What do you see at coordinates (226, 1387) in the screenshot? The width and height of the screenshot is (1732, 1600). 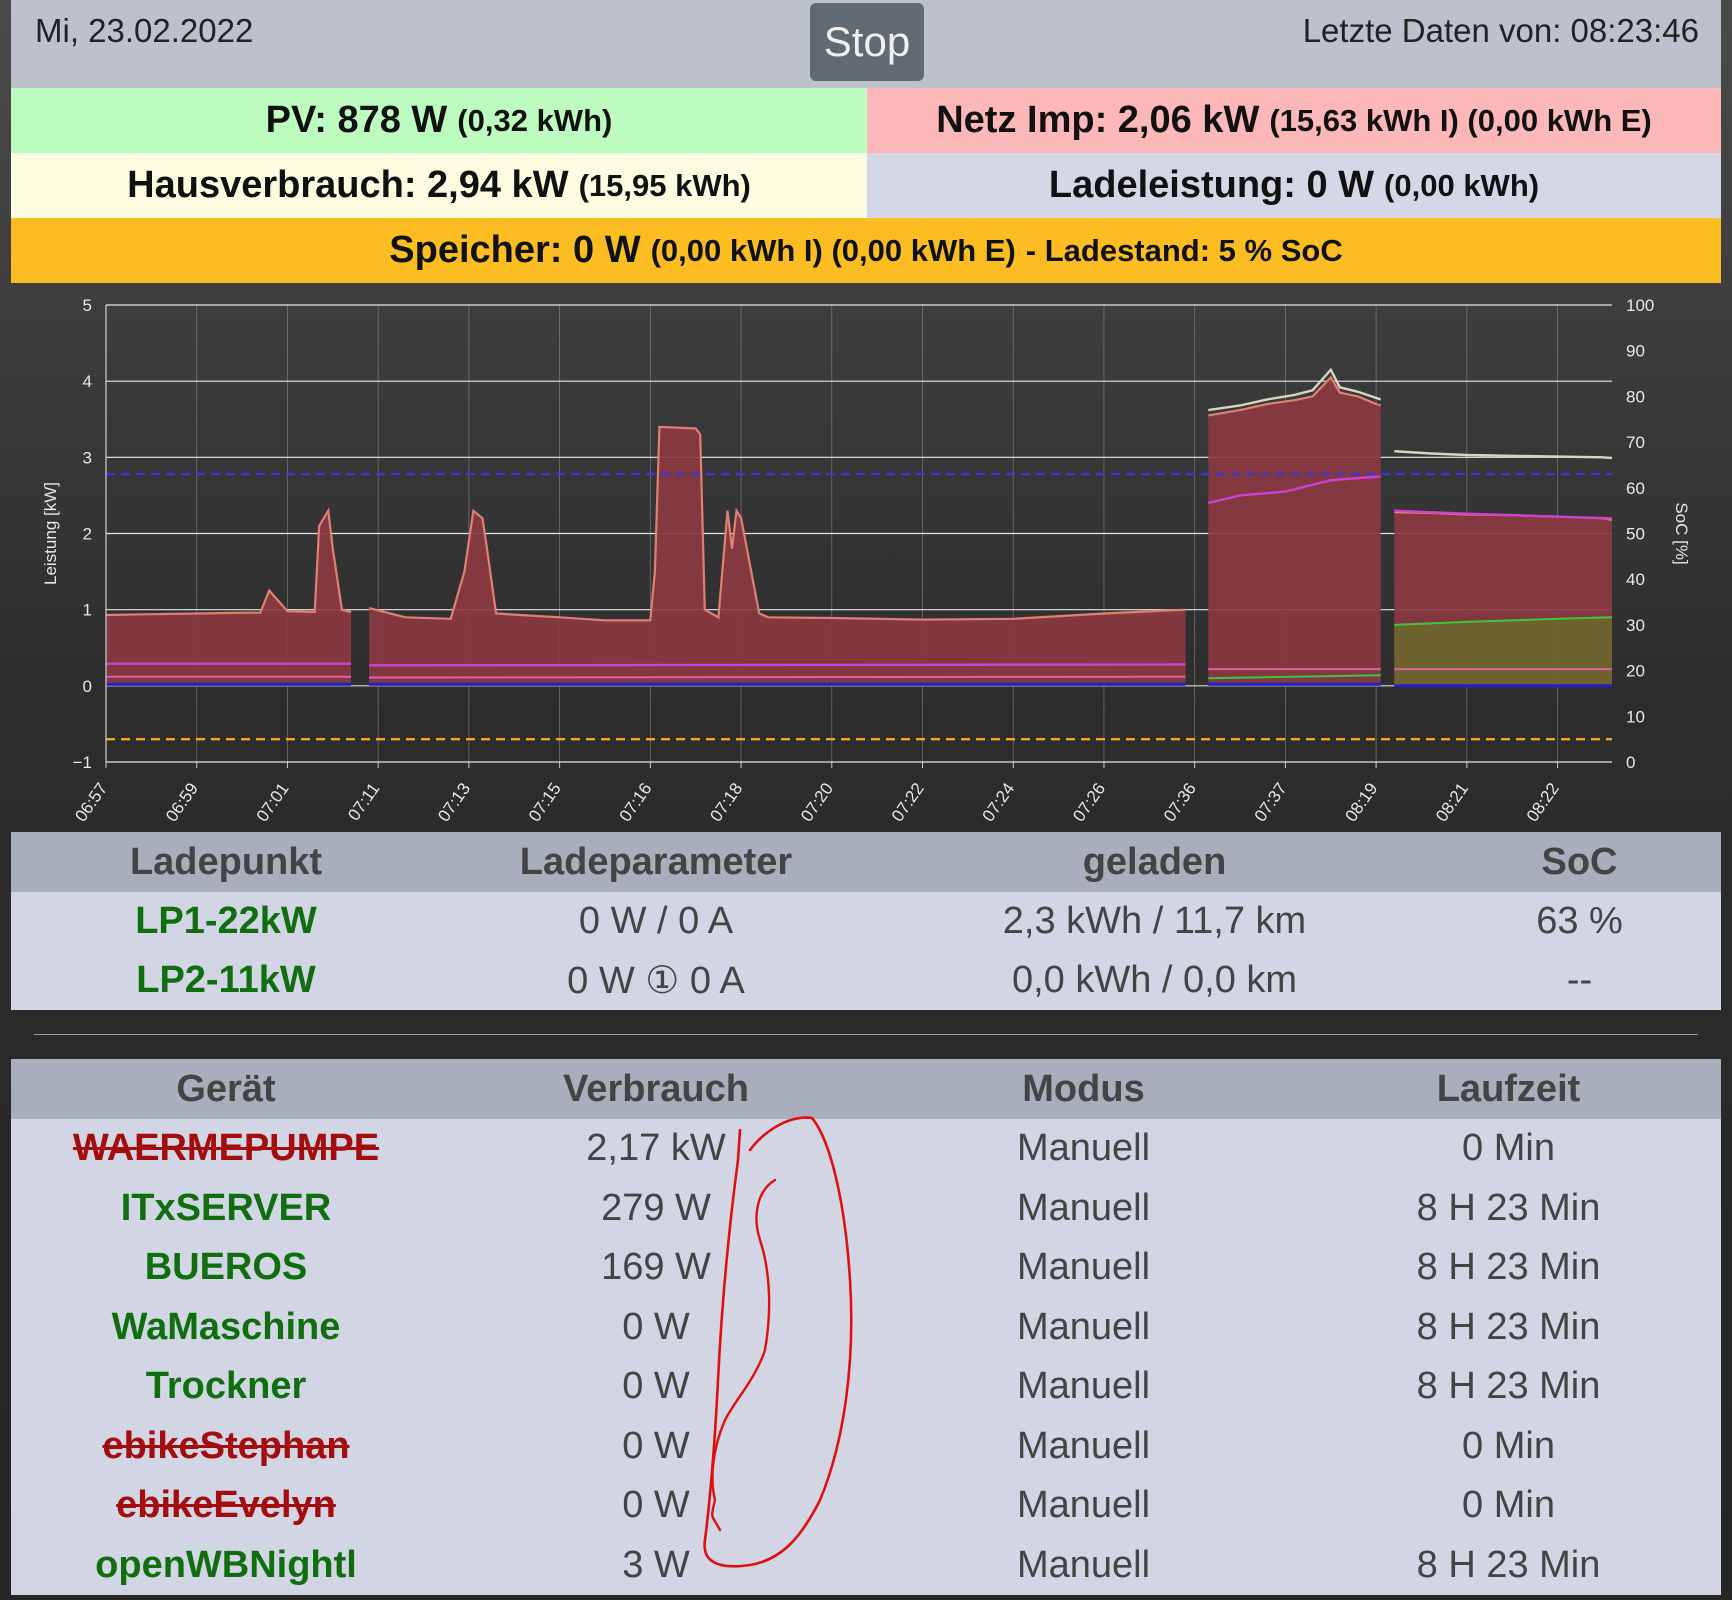 I see `device-name: Trockner` at bounding box center [226, 1387].